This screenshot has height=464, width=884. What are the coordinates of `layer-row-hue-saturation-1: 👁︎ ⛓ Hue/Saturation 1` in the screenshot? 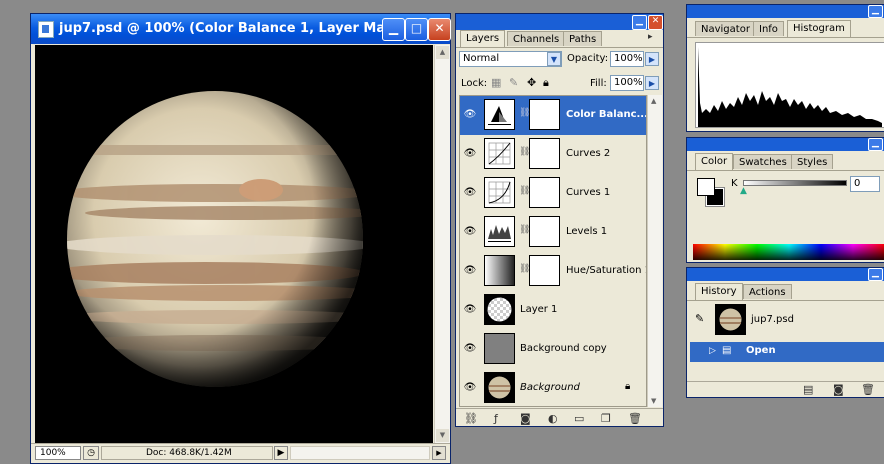 It's located at (553, 272).